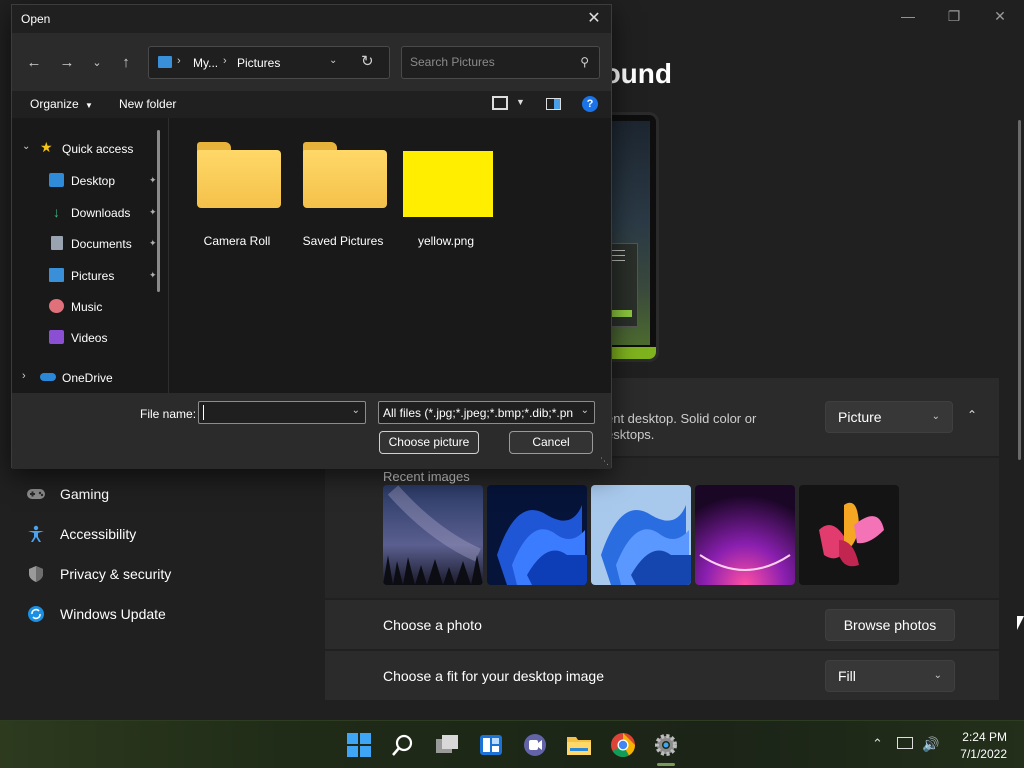 The height and width of the screenshot is (768, 1024). I want to click on expand-chevron-icon: ⌄, so click(26, 146).